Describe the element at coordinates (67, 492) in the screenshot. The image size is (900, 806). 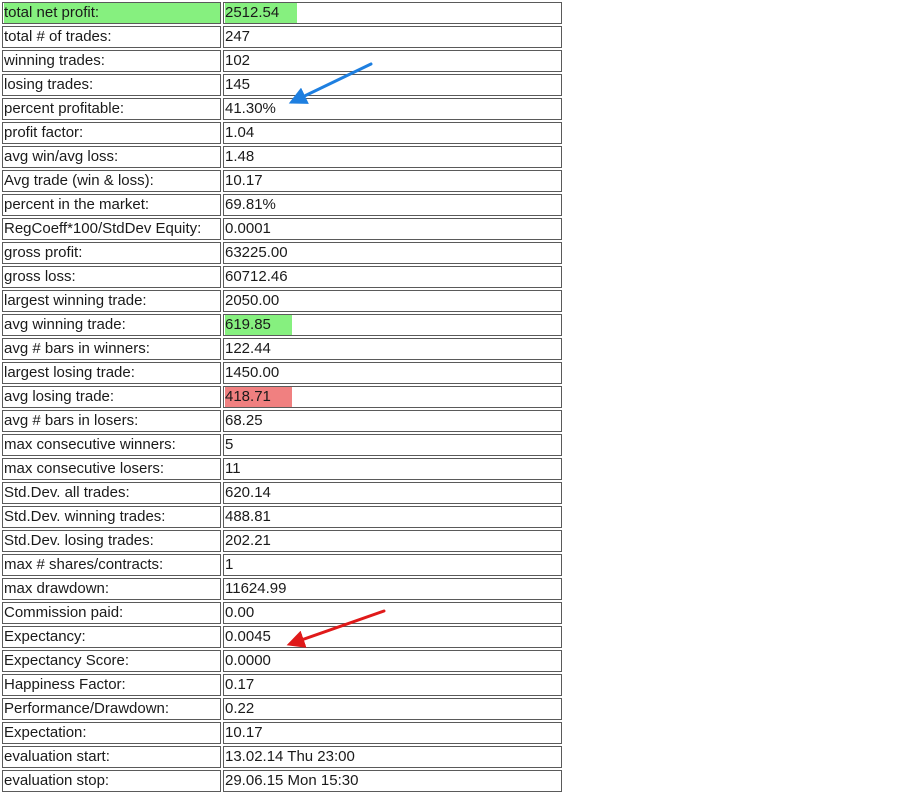
I see `stat-label: Std.Dev. all trades:` at that location.